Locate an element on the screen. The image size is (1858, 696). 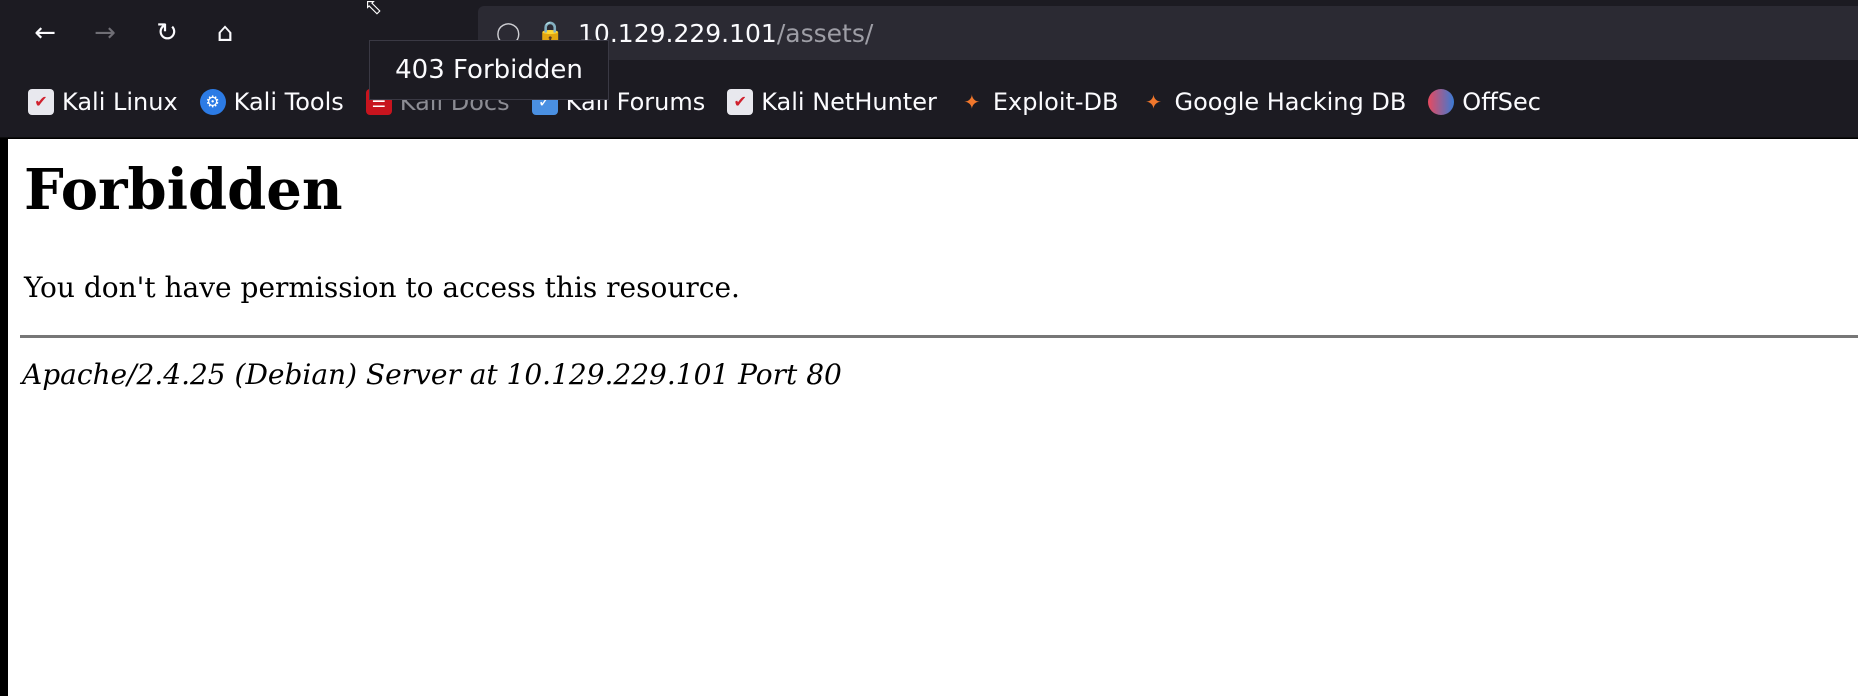
bookmark-label: Exploit-DB is located at coordinates (1055, 101).